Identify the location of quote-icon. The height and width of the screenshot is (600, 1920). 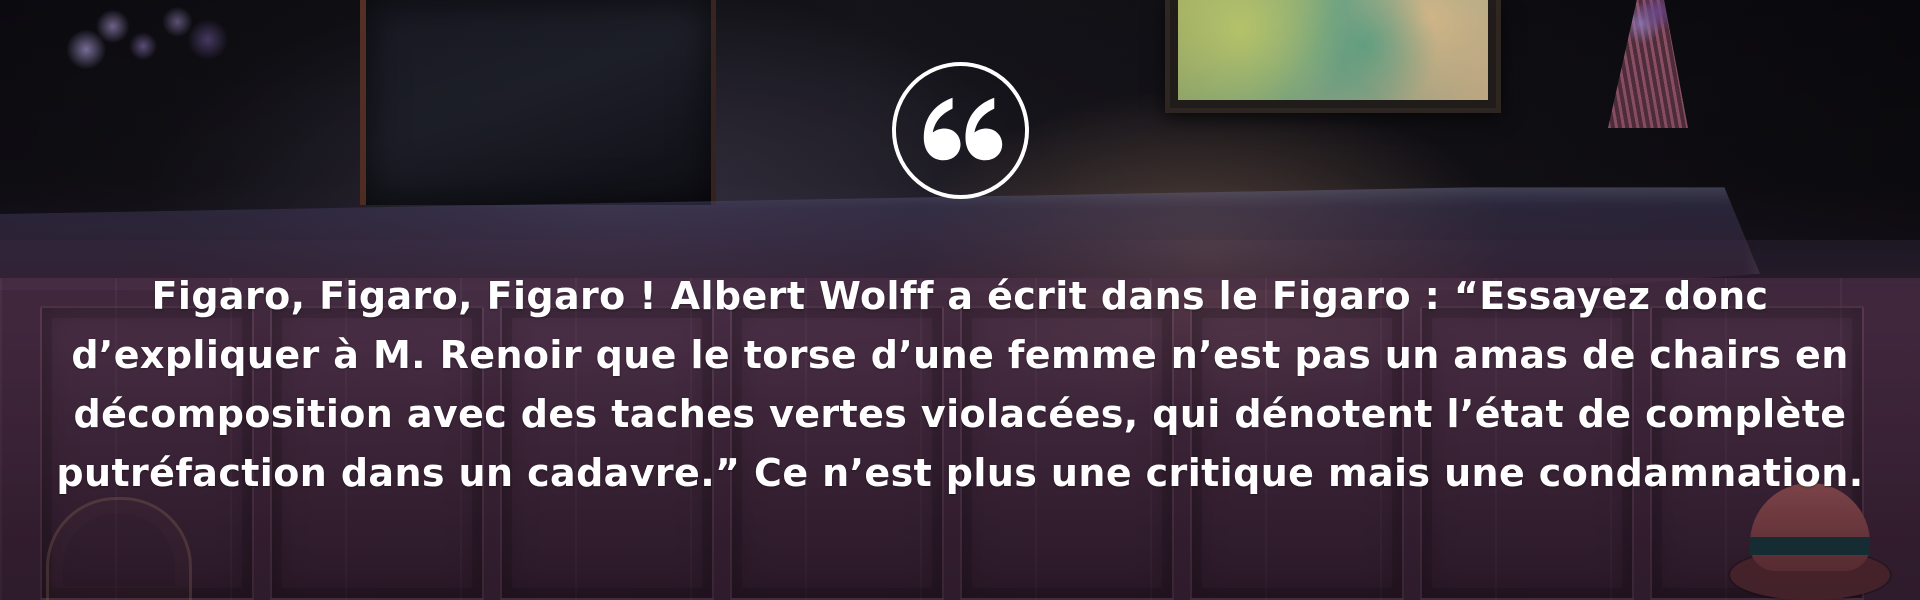
(960, 130).